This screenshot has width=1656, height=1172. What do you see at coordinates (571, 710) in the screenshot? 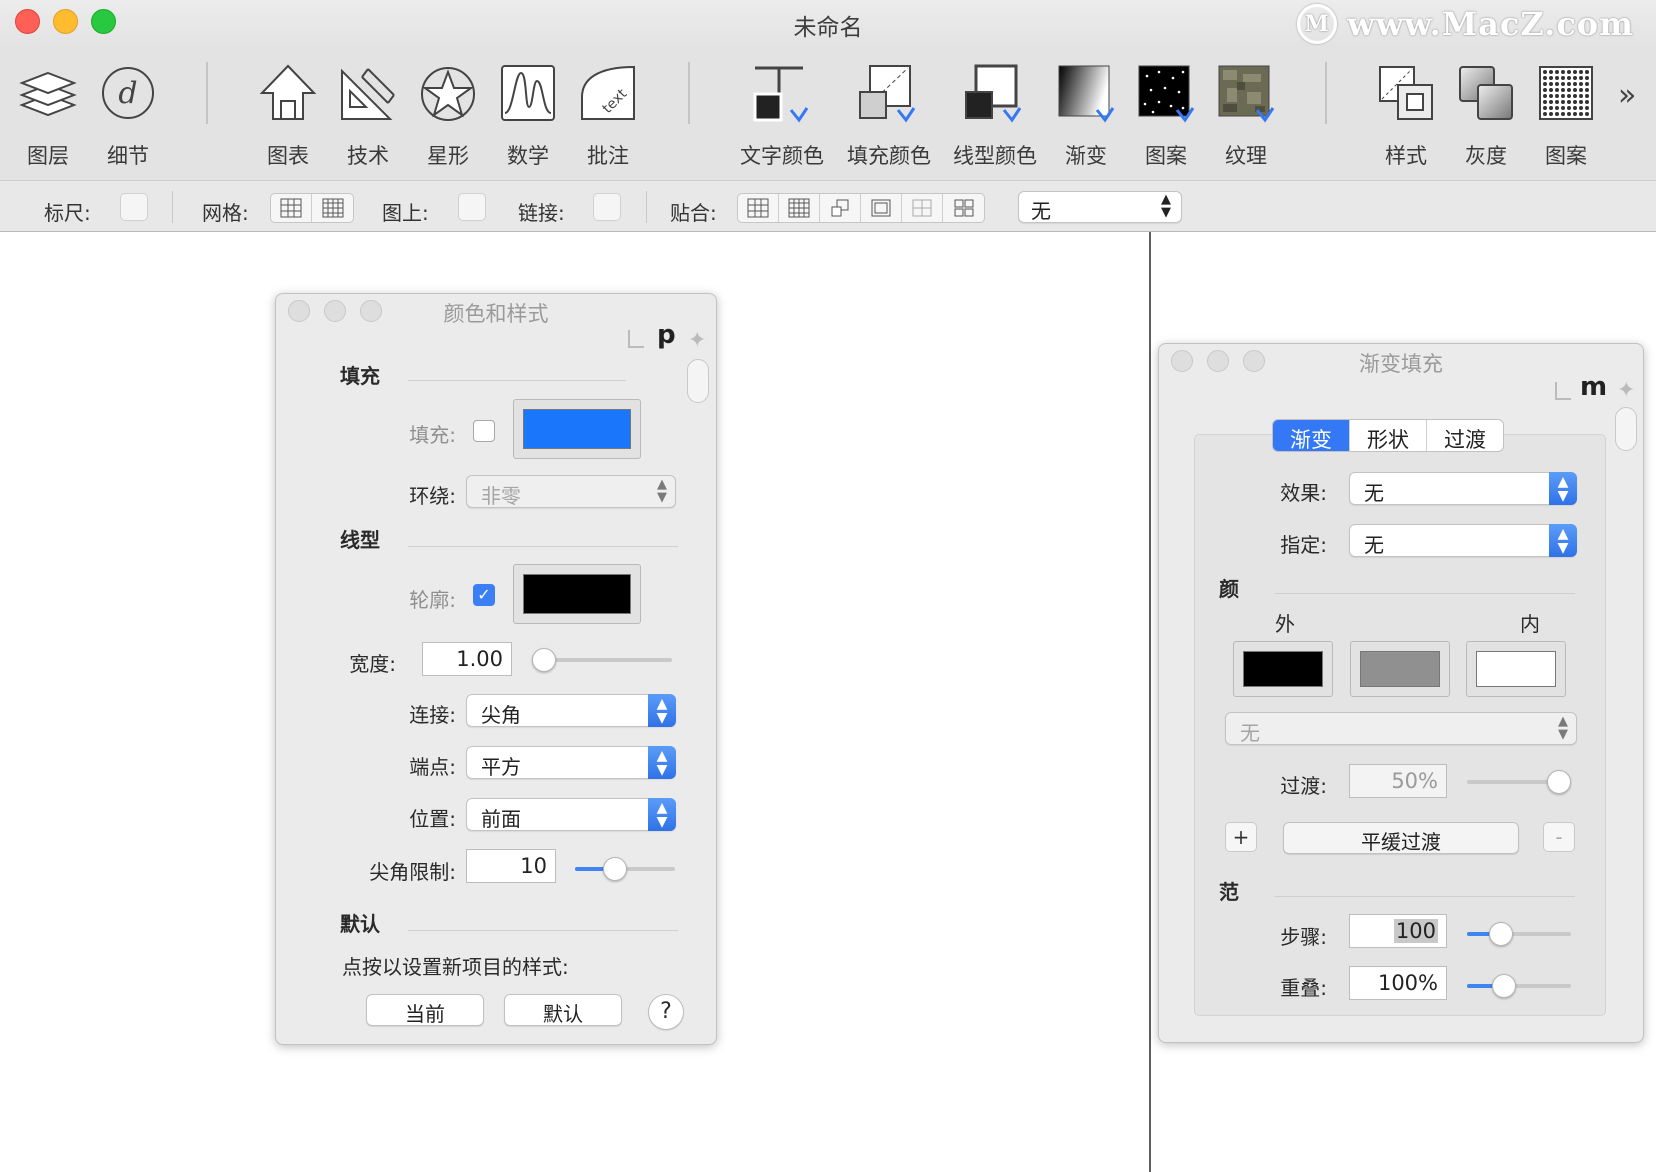
I see `join-select: 尖角 ▲ ▼` at bounding box center [571, 710].